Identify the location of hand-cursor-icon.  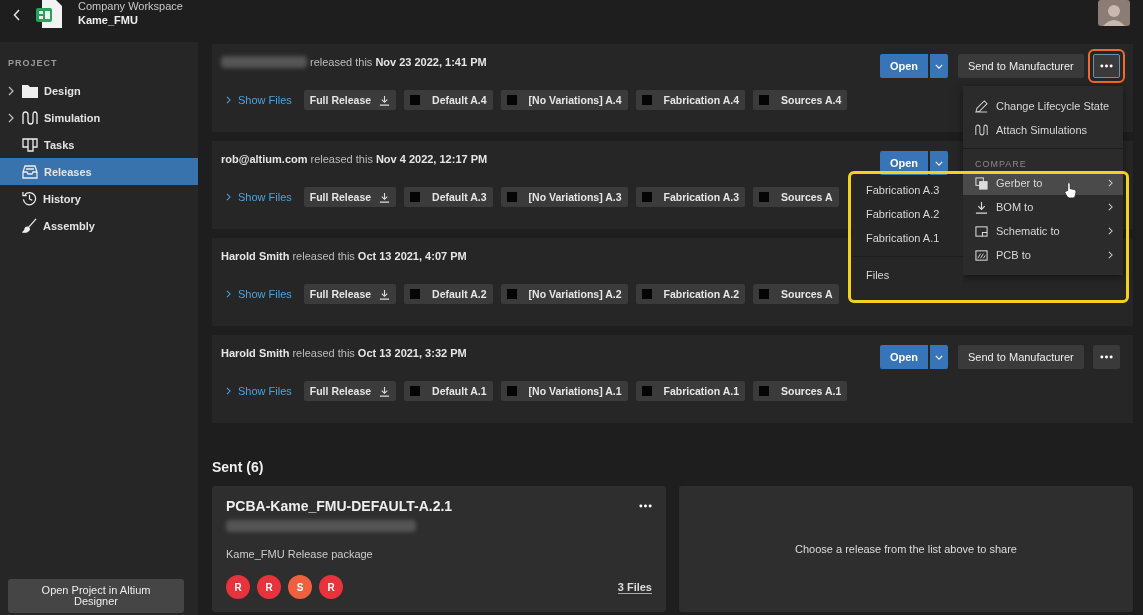
(1070, 190).